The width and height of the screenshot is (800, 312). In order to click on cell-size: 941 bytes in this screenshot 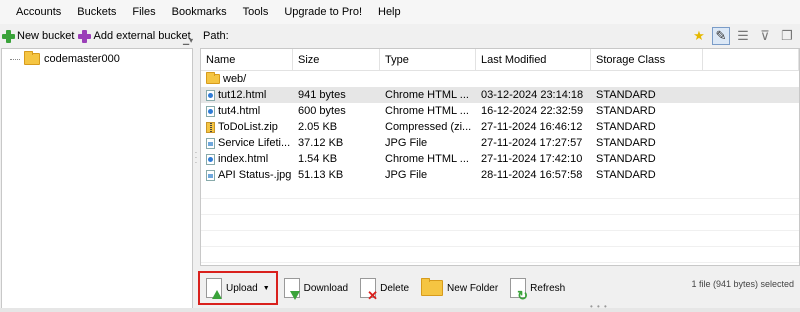, I will do `click(322, 95)`.